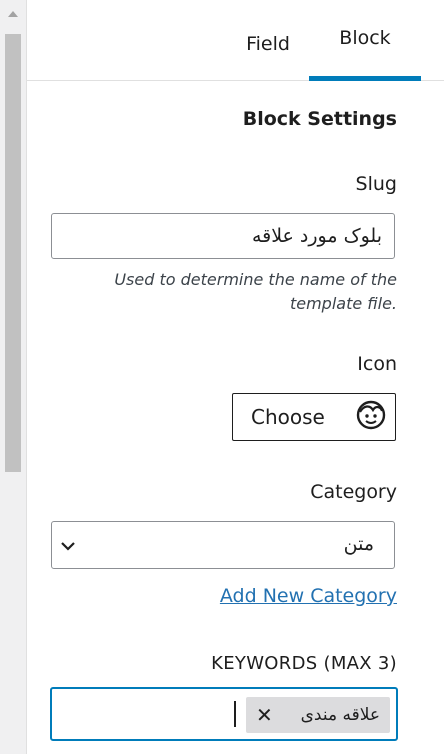  Describe the element at coordinates (13, 14) in the screenshot. I see `scroll-up-arrow-icon` at that location.